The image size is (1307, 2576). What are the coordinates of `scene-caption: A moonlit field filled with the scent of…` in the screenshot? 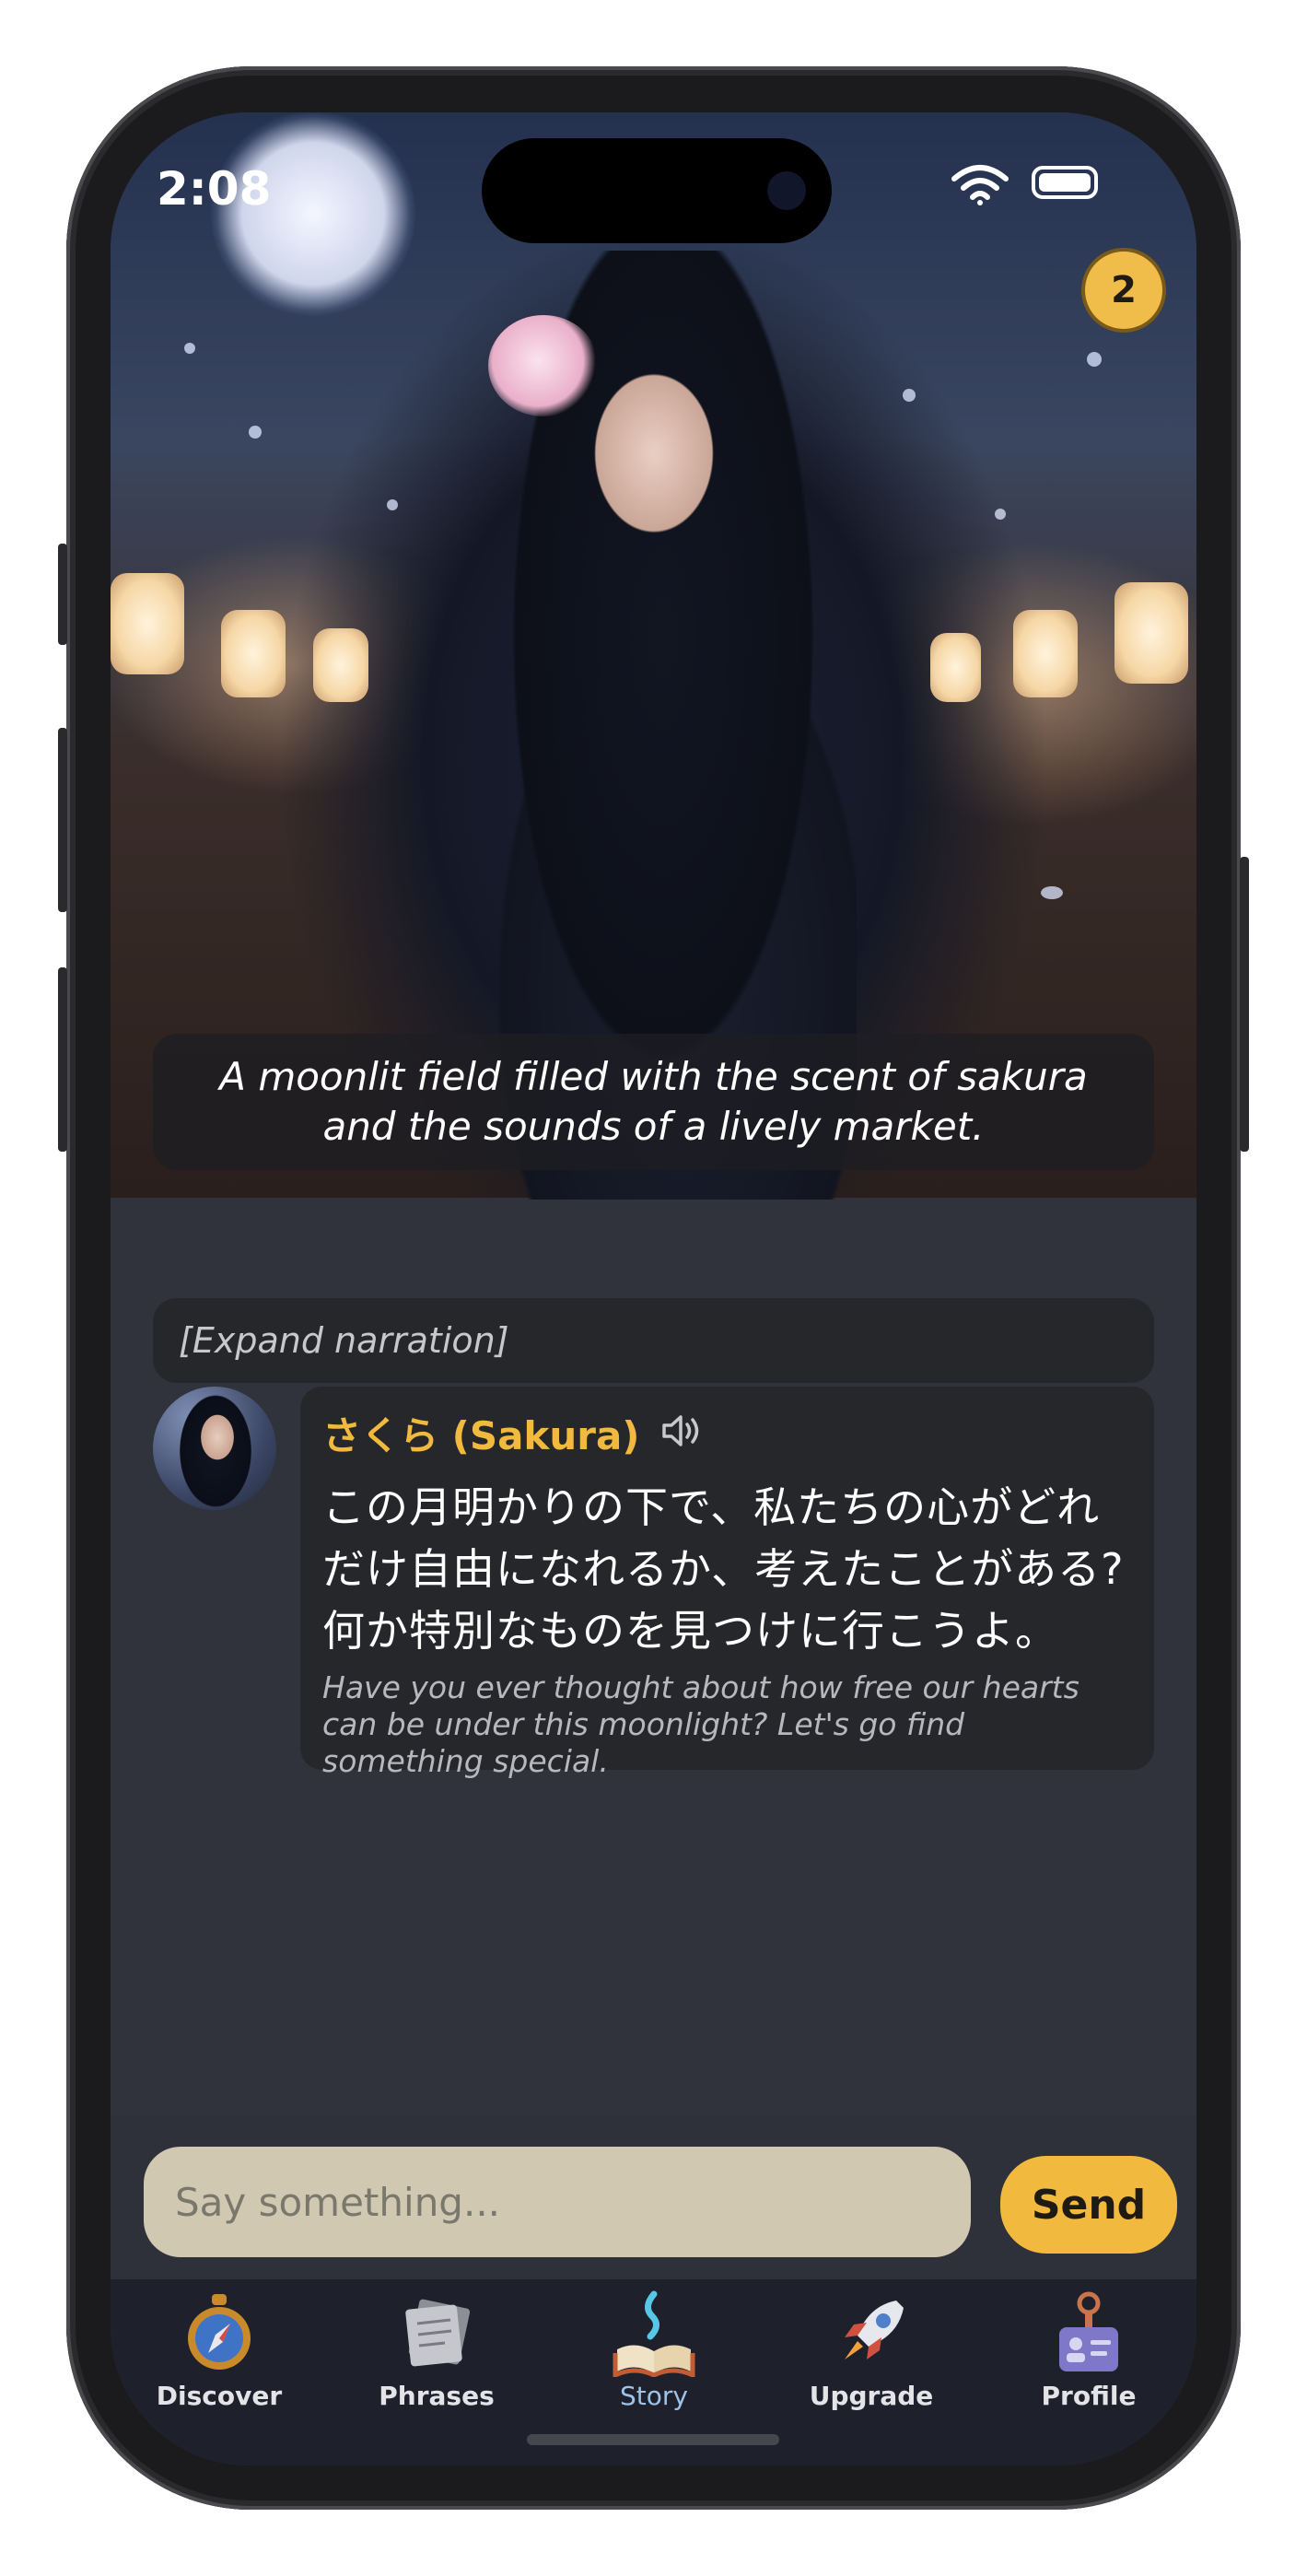 It's located at (653, 1102).